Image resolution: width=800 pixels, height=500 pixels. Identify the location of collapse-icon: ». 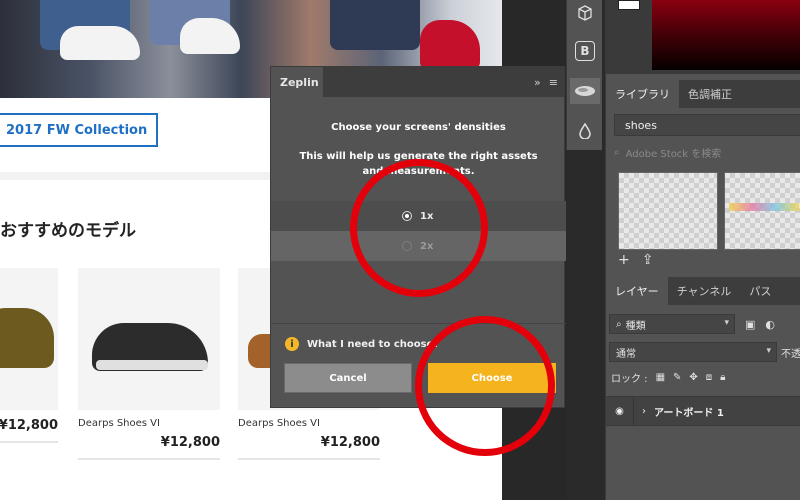
(537, 82).